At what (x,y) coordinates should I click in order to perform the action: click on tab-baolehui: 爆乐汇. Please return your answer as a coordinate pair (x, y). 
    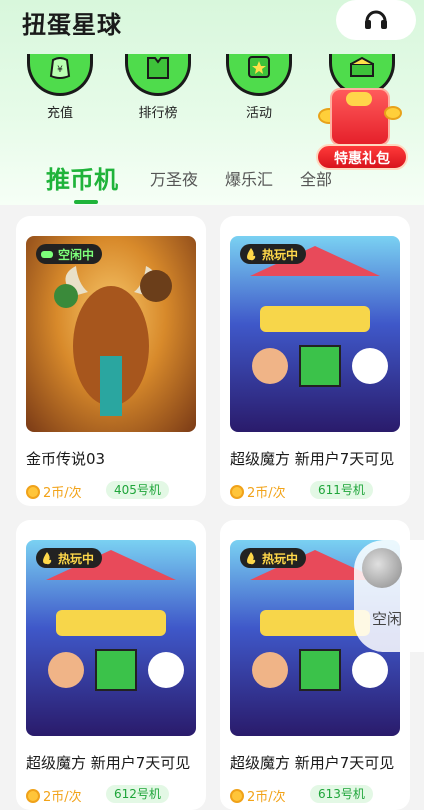
    Looking at the image, I should click on (249, 178).